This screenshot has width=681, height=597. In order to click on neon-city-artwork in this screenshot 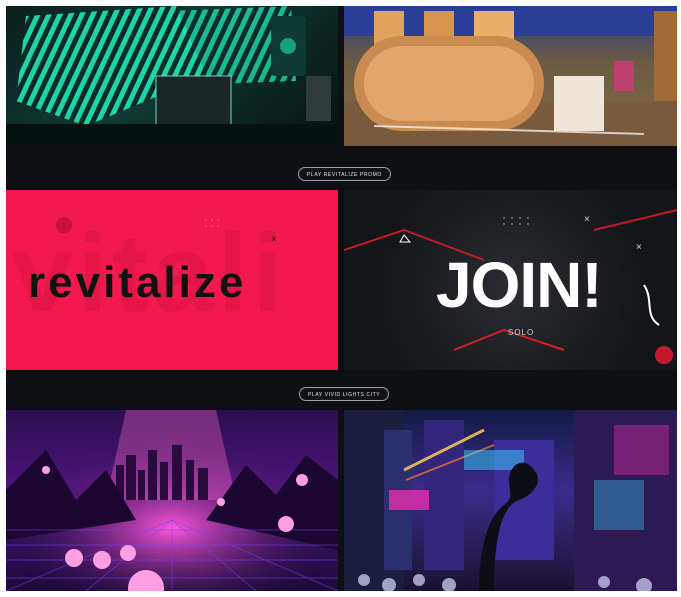, I will do `click(510, 500)`.